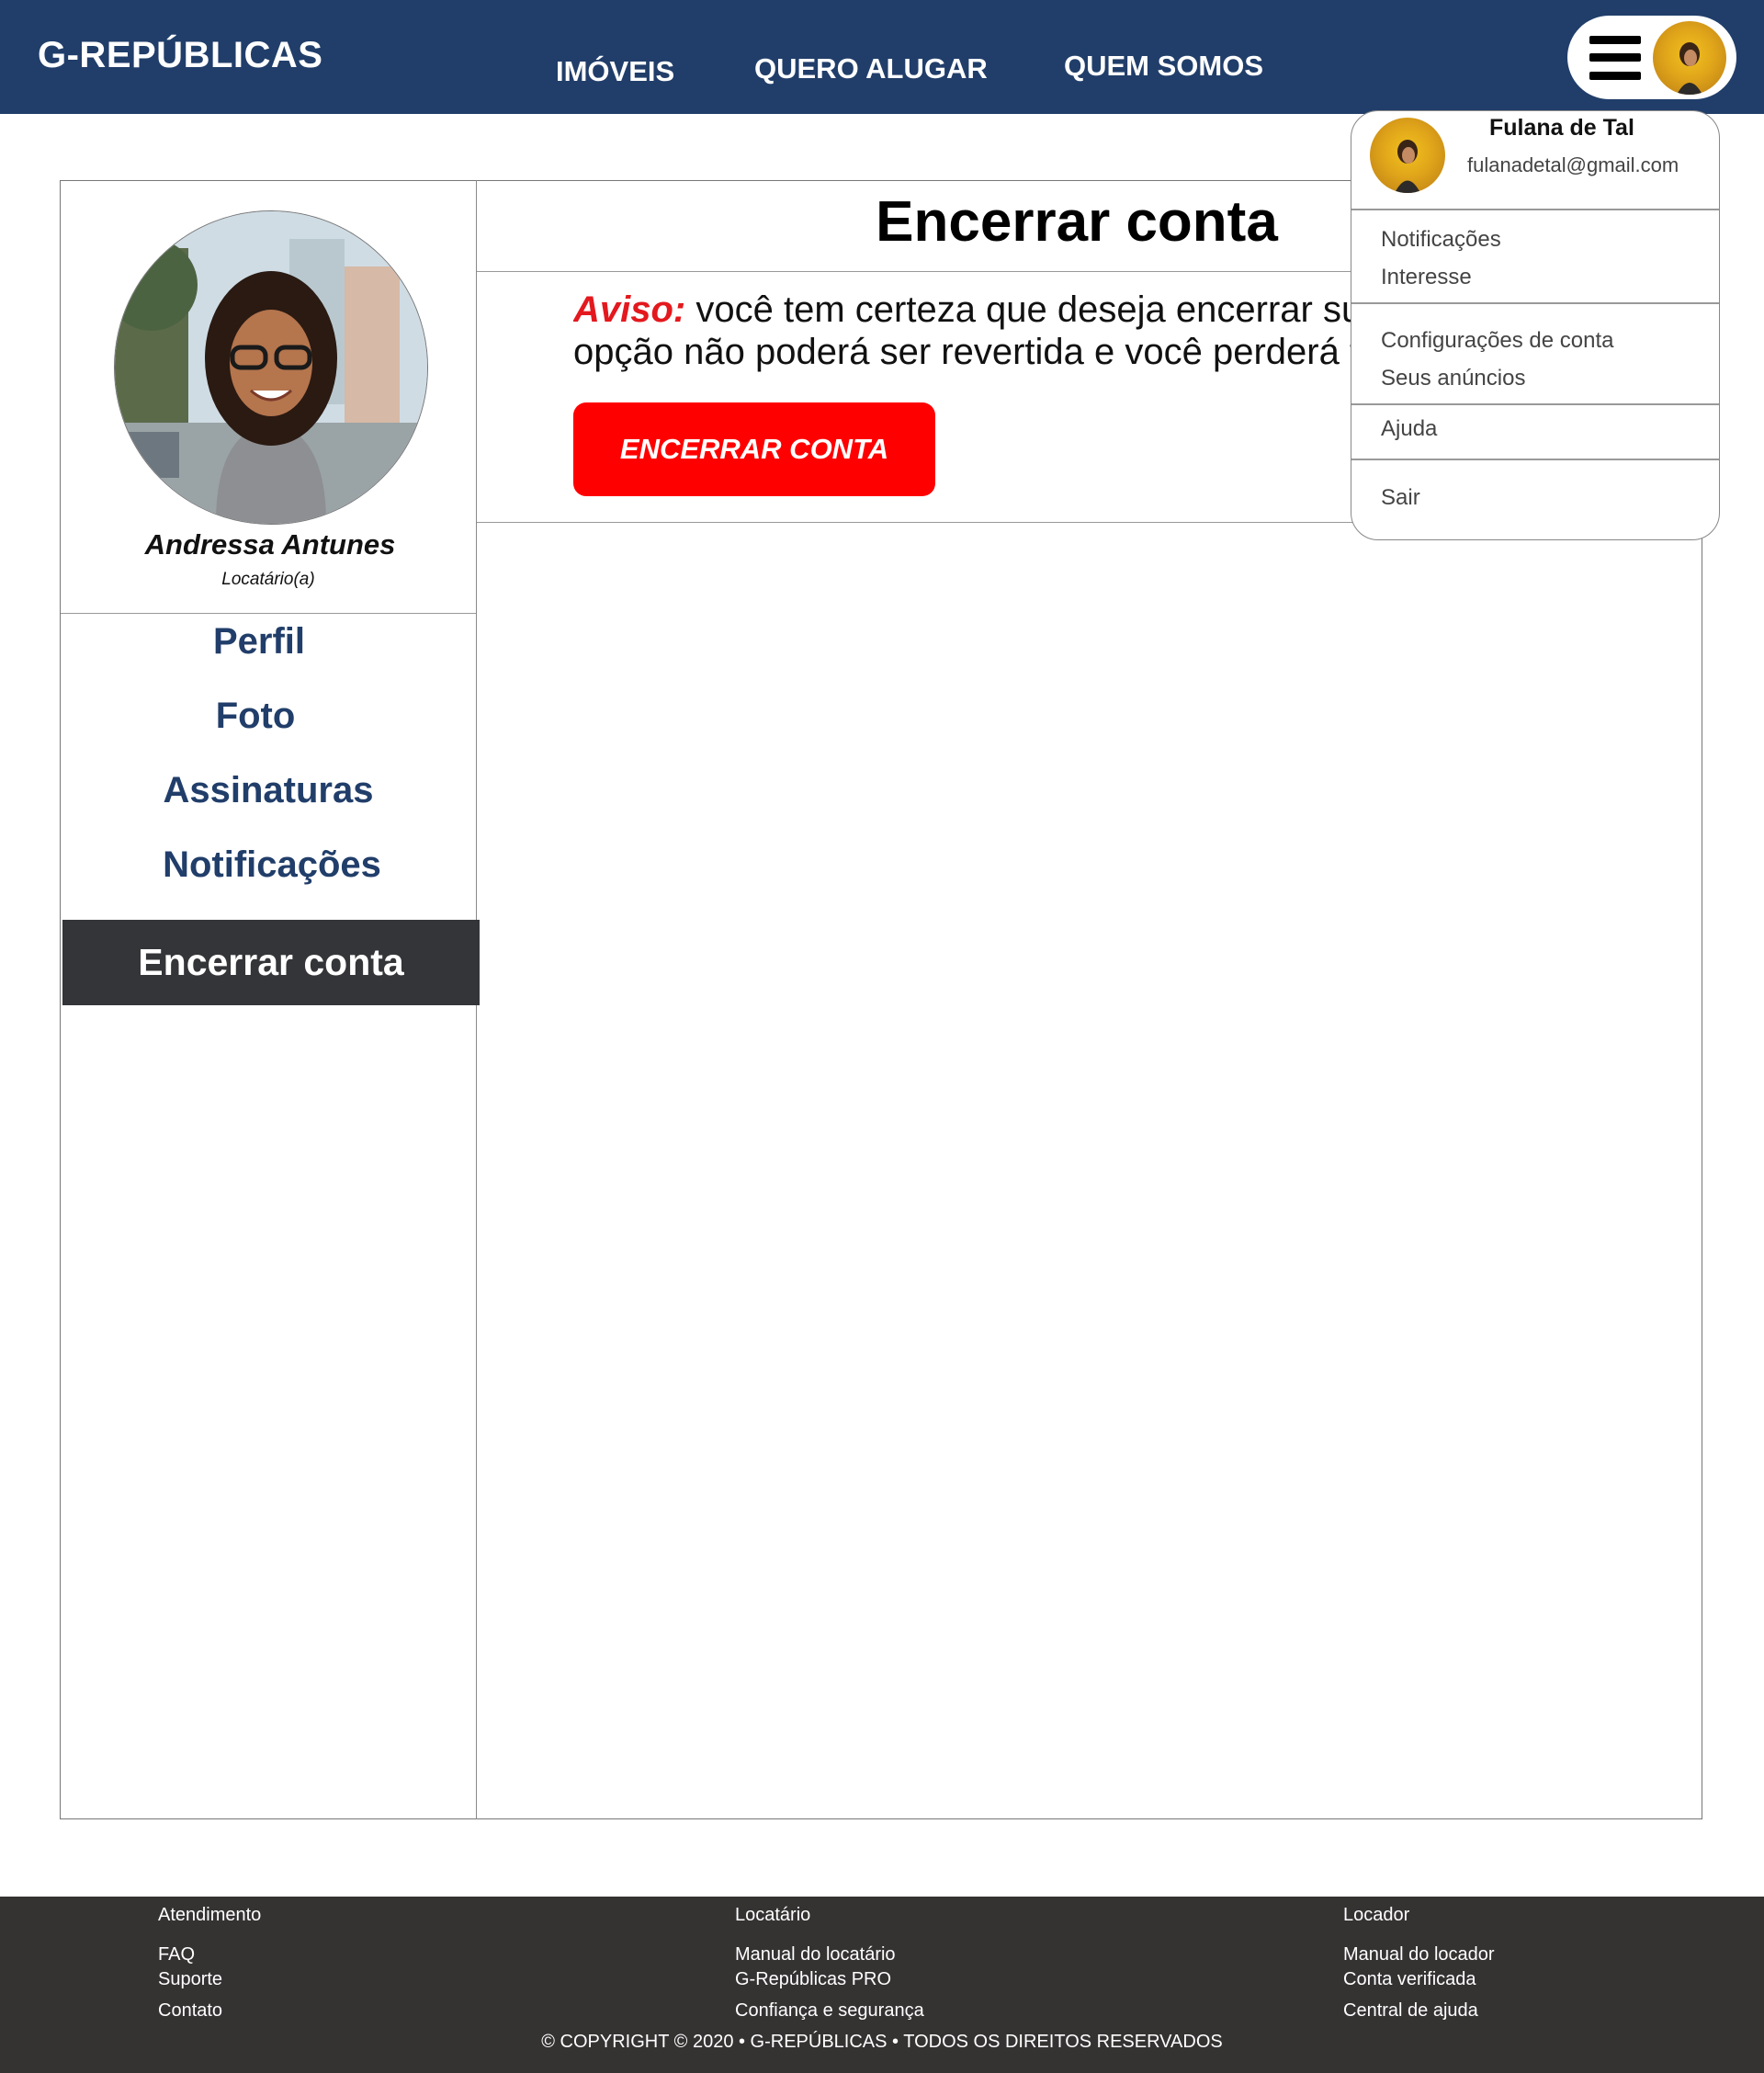  I want to click on sidebar-separator, so click(268, 613).